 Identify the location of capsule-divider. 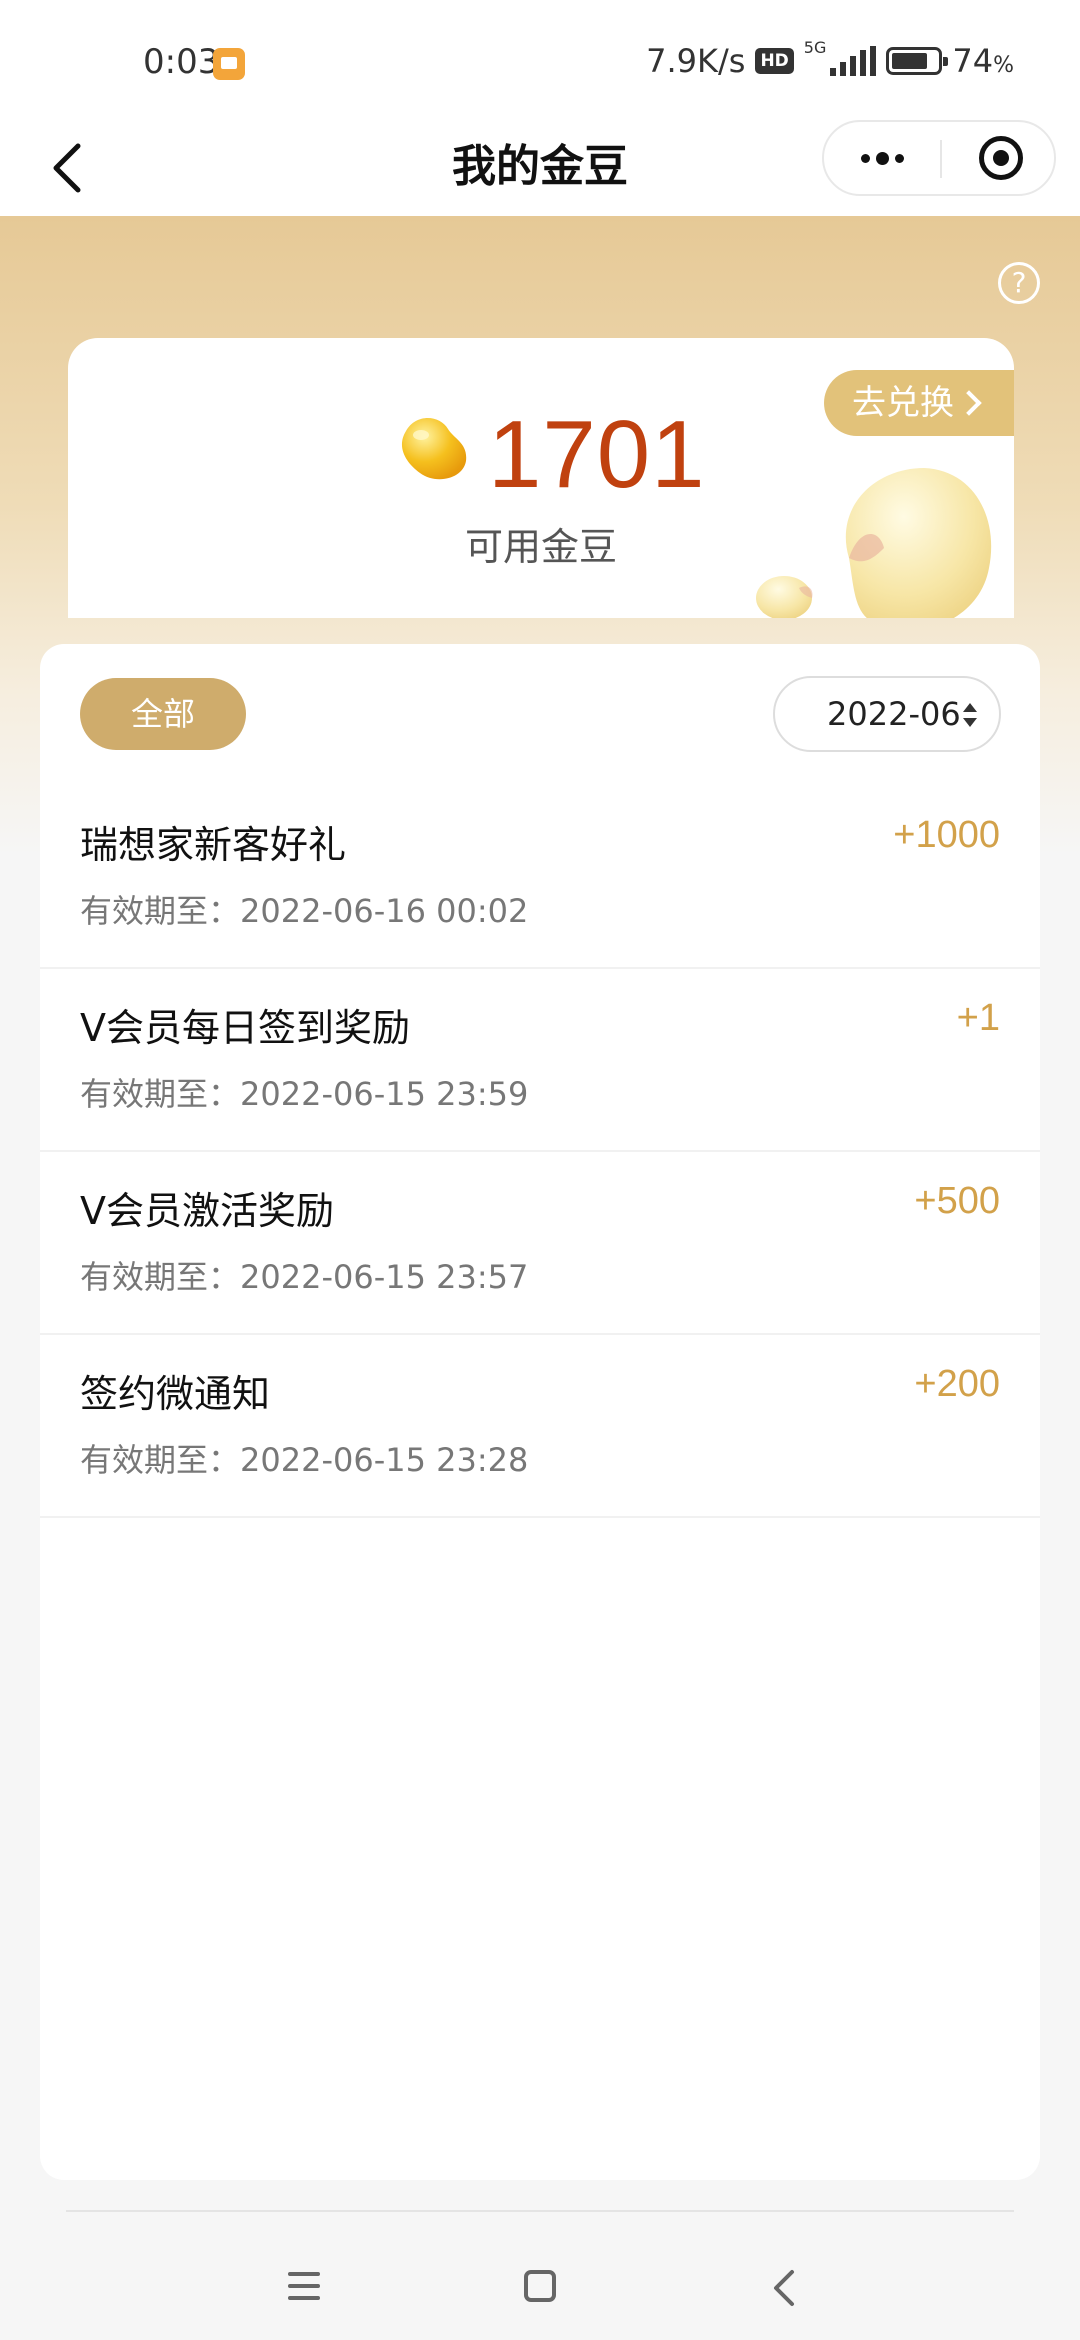
(941, 159).